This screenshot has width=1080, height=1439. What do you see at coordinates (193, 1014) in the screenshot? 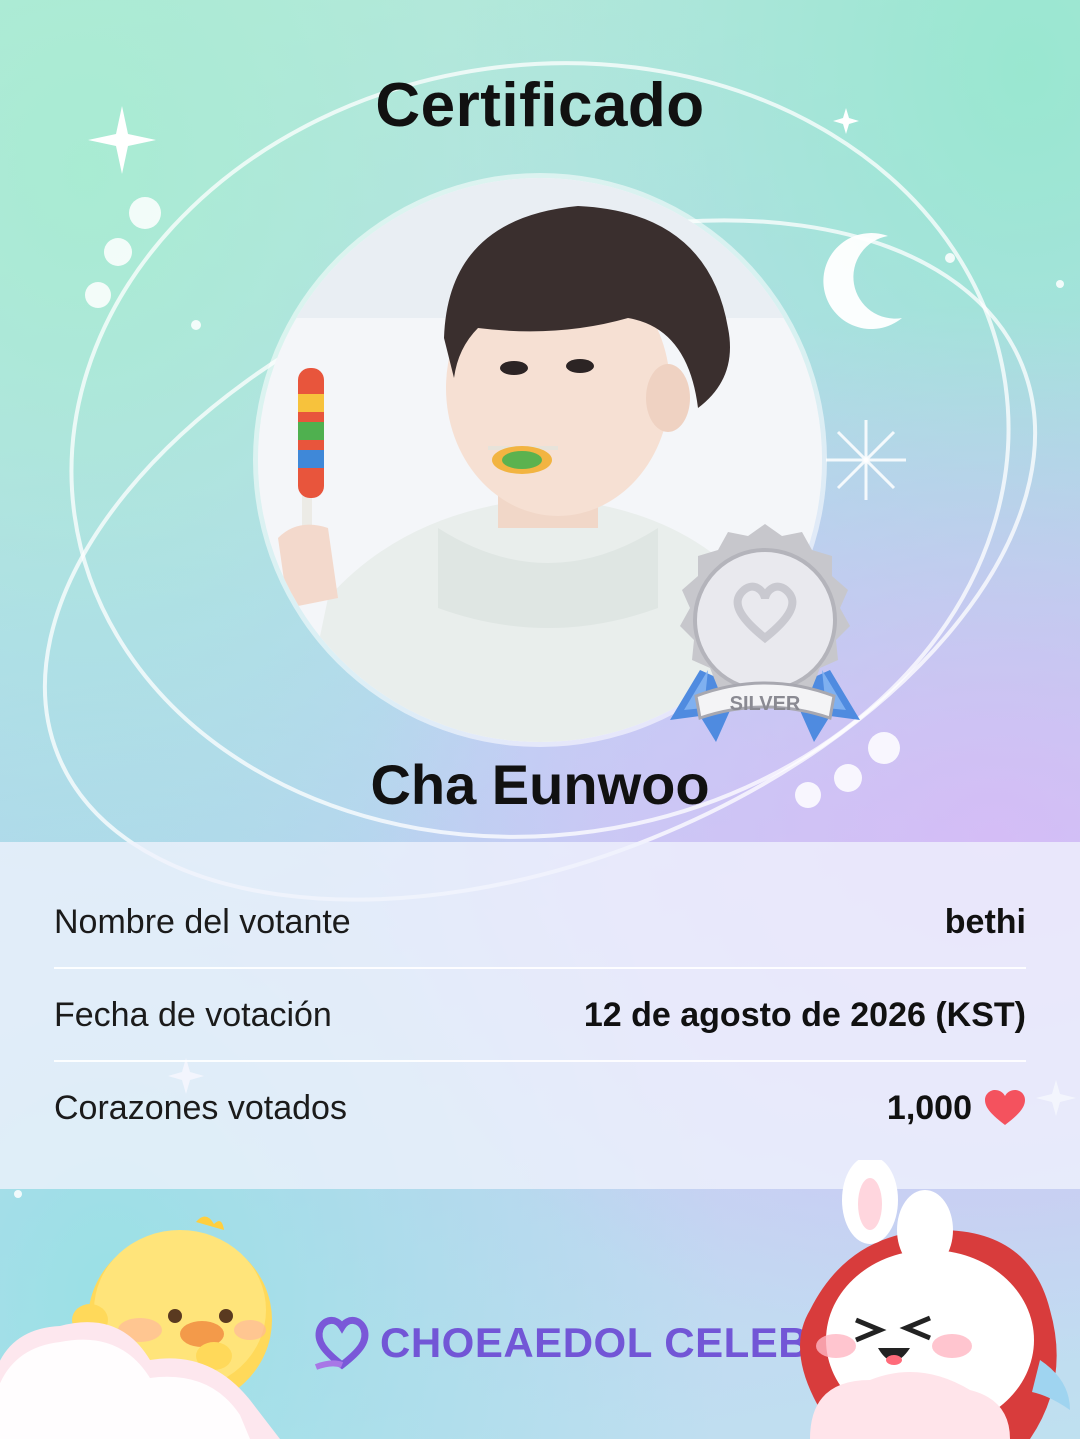
I see `info-label: Fecha de votación` at bounding box center [193, 1014].